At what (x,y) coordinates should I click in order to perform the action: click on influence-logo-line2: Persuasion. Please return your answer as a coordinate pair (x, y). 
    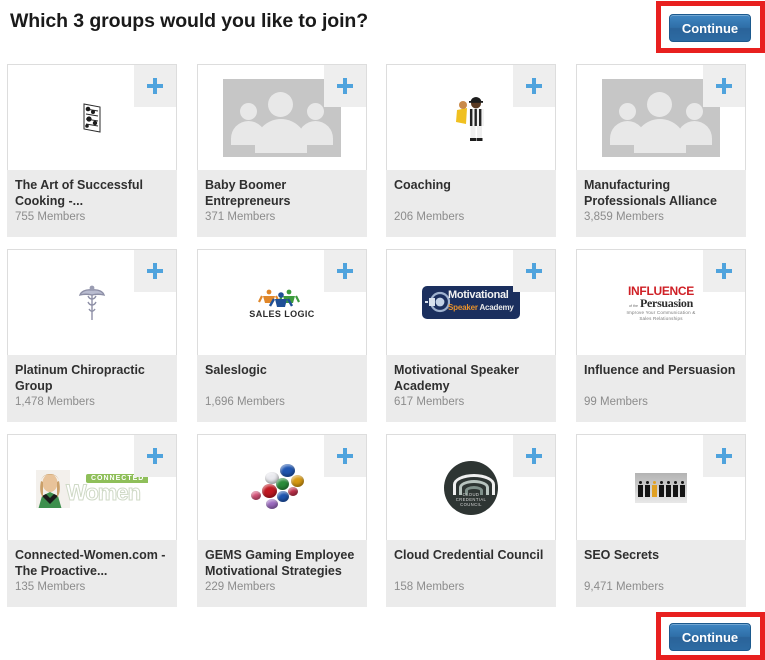
    Looking at the image, I should click on (666, 302).